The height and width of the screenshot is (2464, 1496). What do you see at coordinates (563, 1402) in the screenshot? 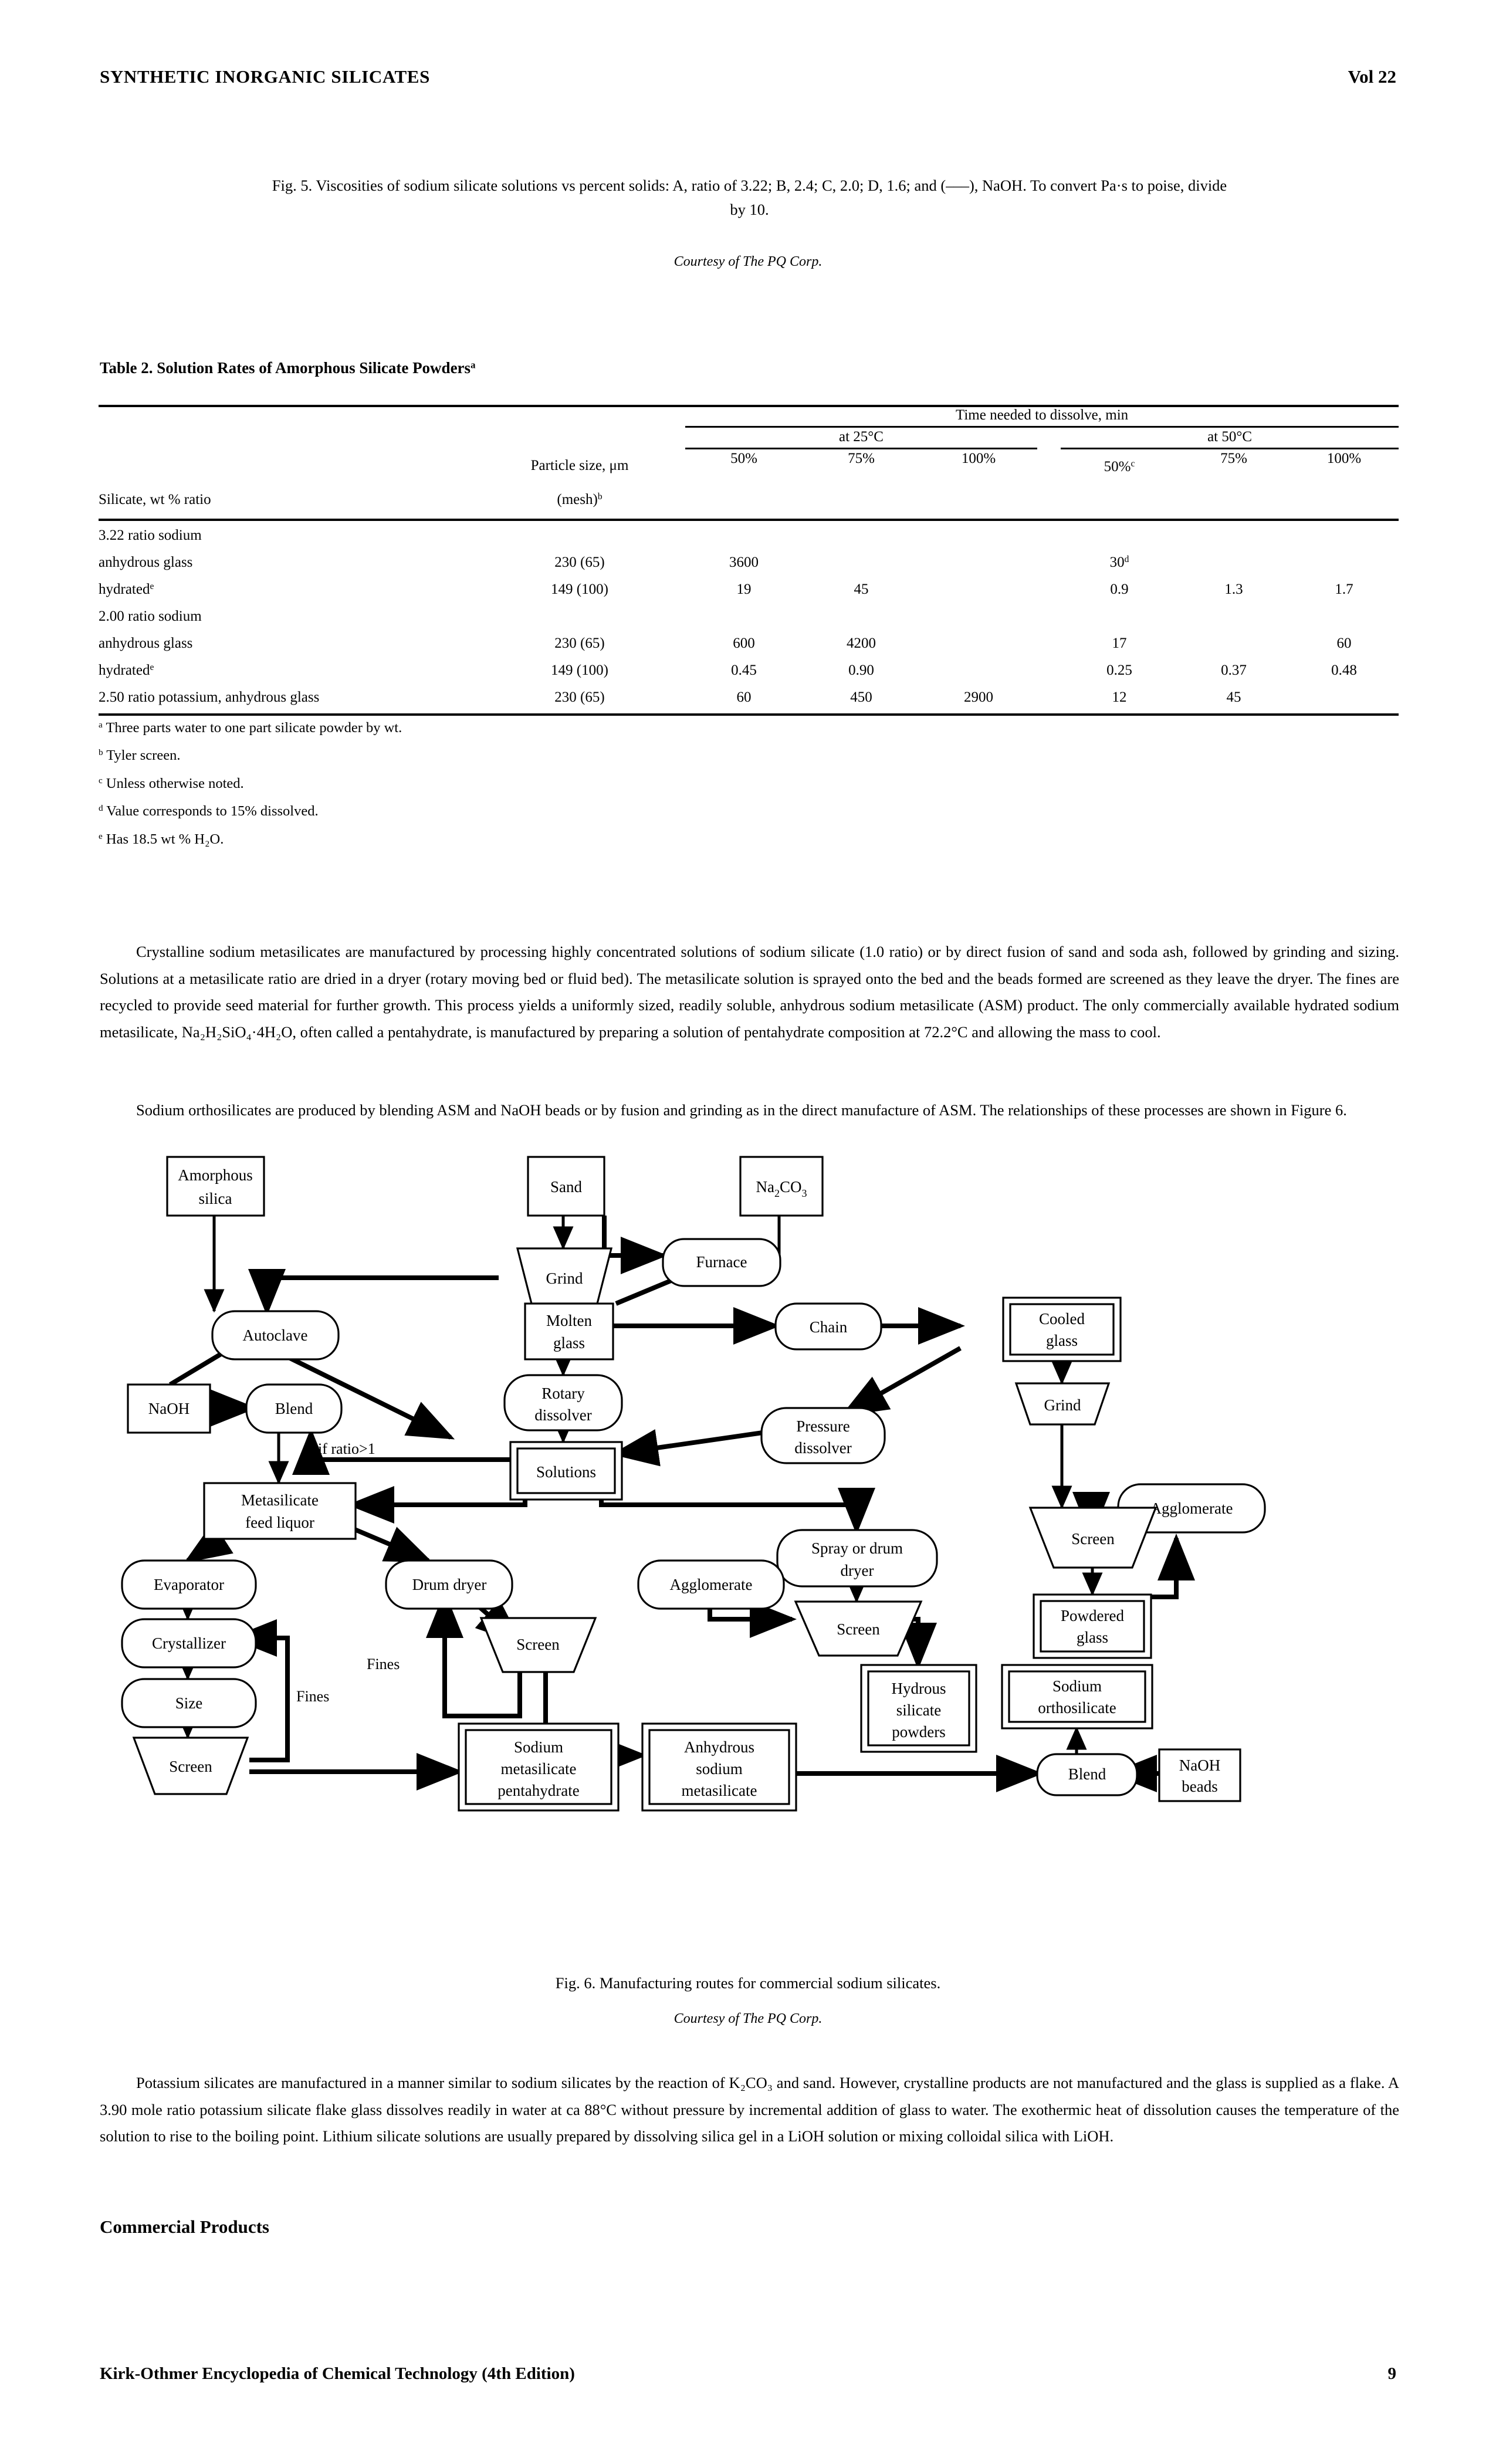
I see `node-rotary-dissolver: Rotary dissolver` at bounding box center [563, 1402].